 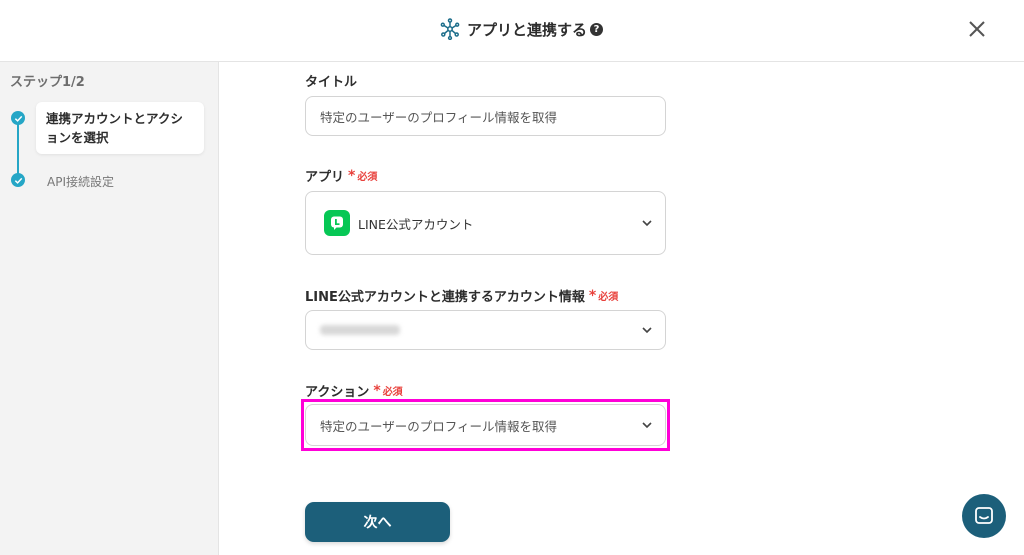 What do you see at coordinates (18, 150) in the screenshot?
I see `step-connector` at bounding box center [18, 150].